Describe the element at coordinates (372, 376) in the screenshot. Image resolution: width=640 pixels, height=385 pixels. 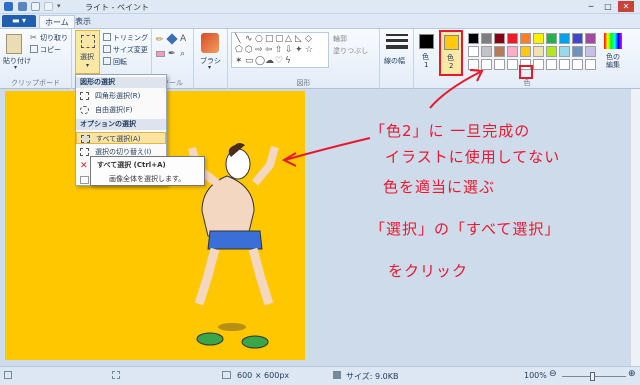
I see `file-size: サイズ: 9.0KB` at that location.